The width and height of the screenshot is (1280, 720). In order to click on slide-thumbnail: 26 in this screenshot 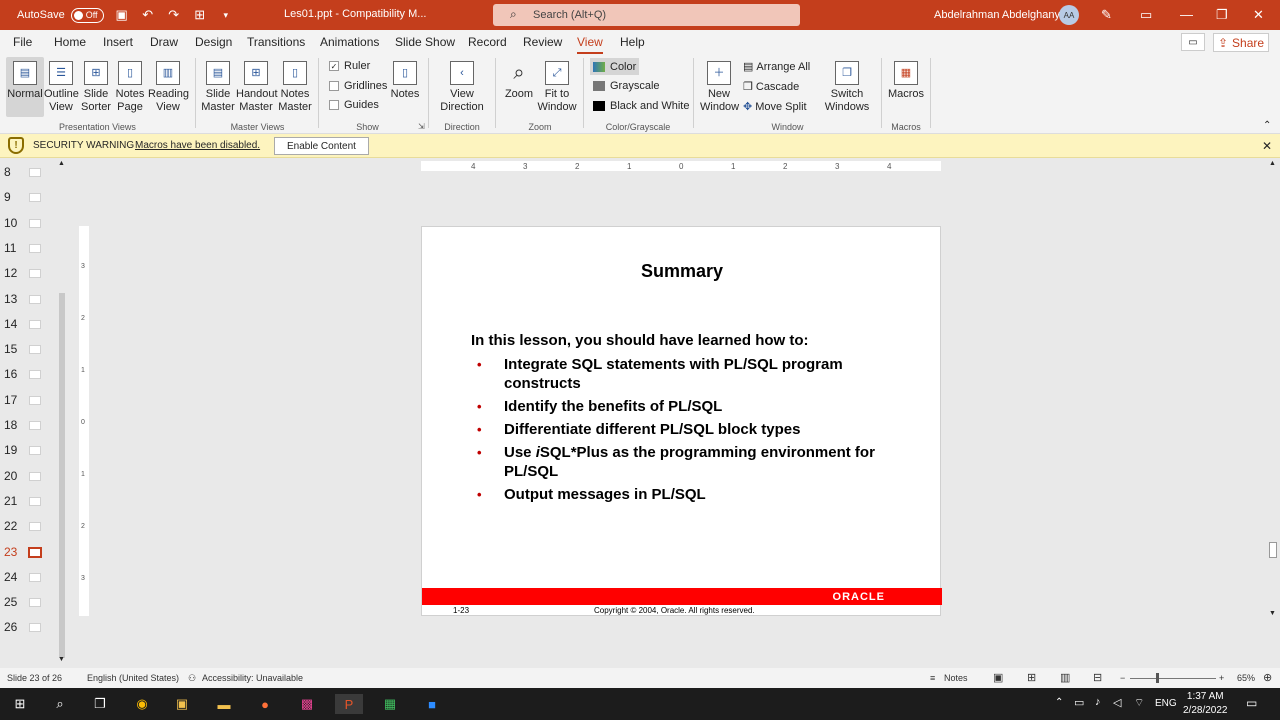, I will do `click(28, 630)`.